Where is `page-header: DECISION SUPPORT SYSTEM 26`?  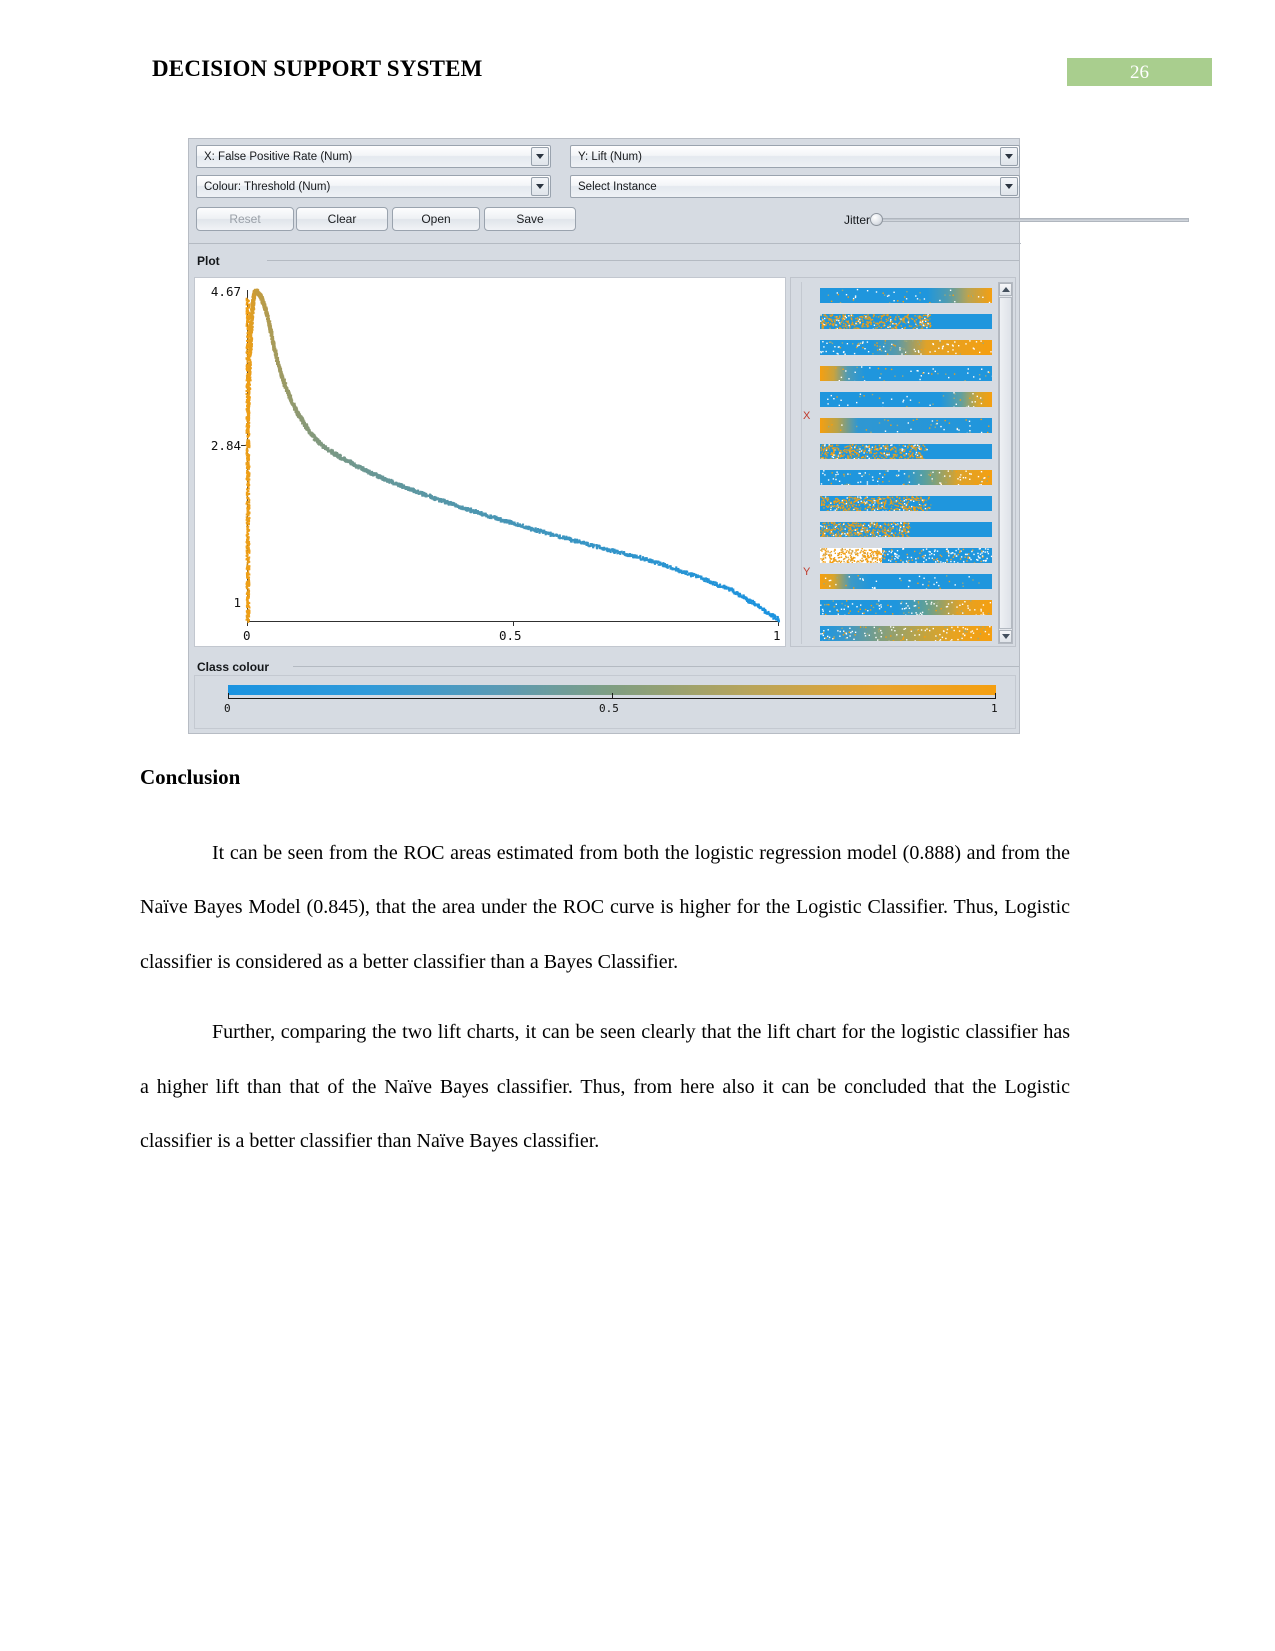 page-header: DECISION SUPPORT SYSTEM 26 is located at coordinates (637, 55).